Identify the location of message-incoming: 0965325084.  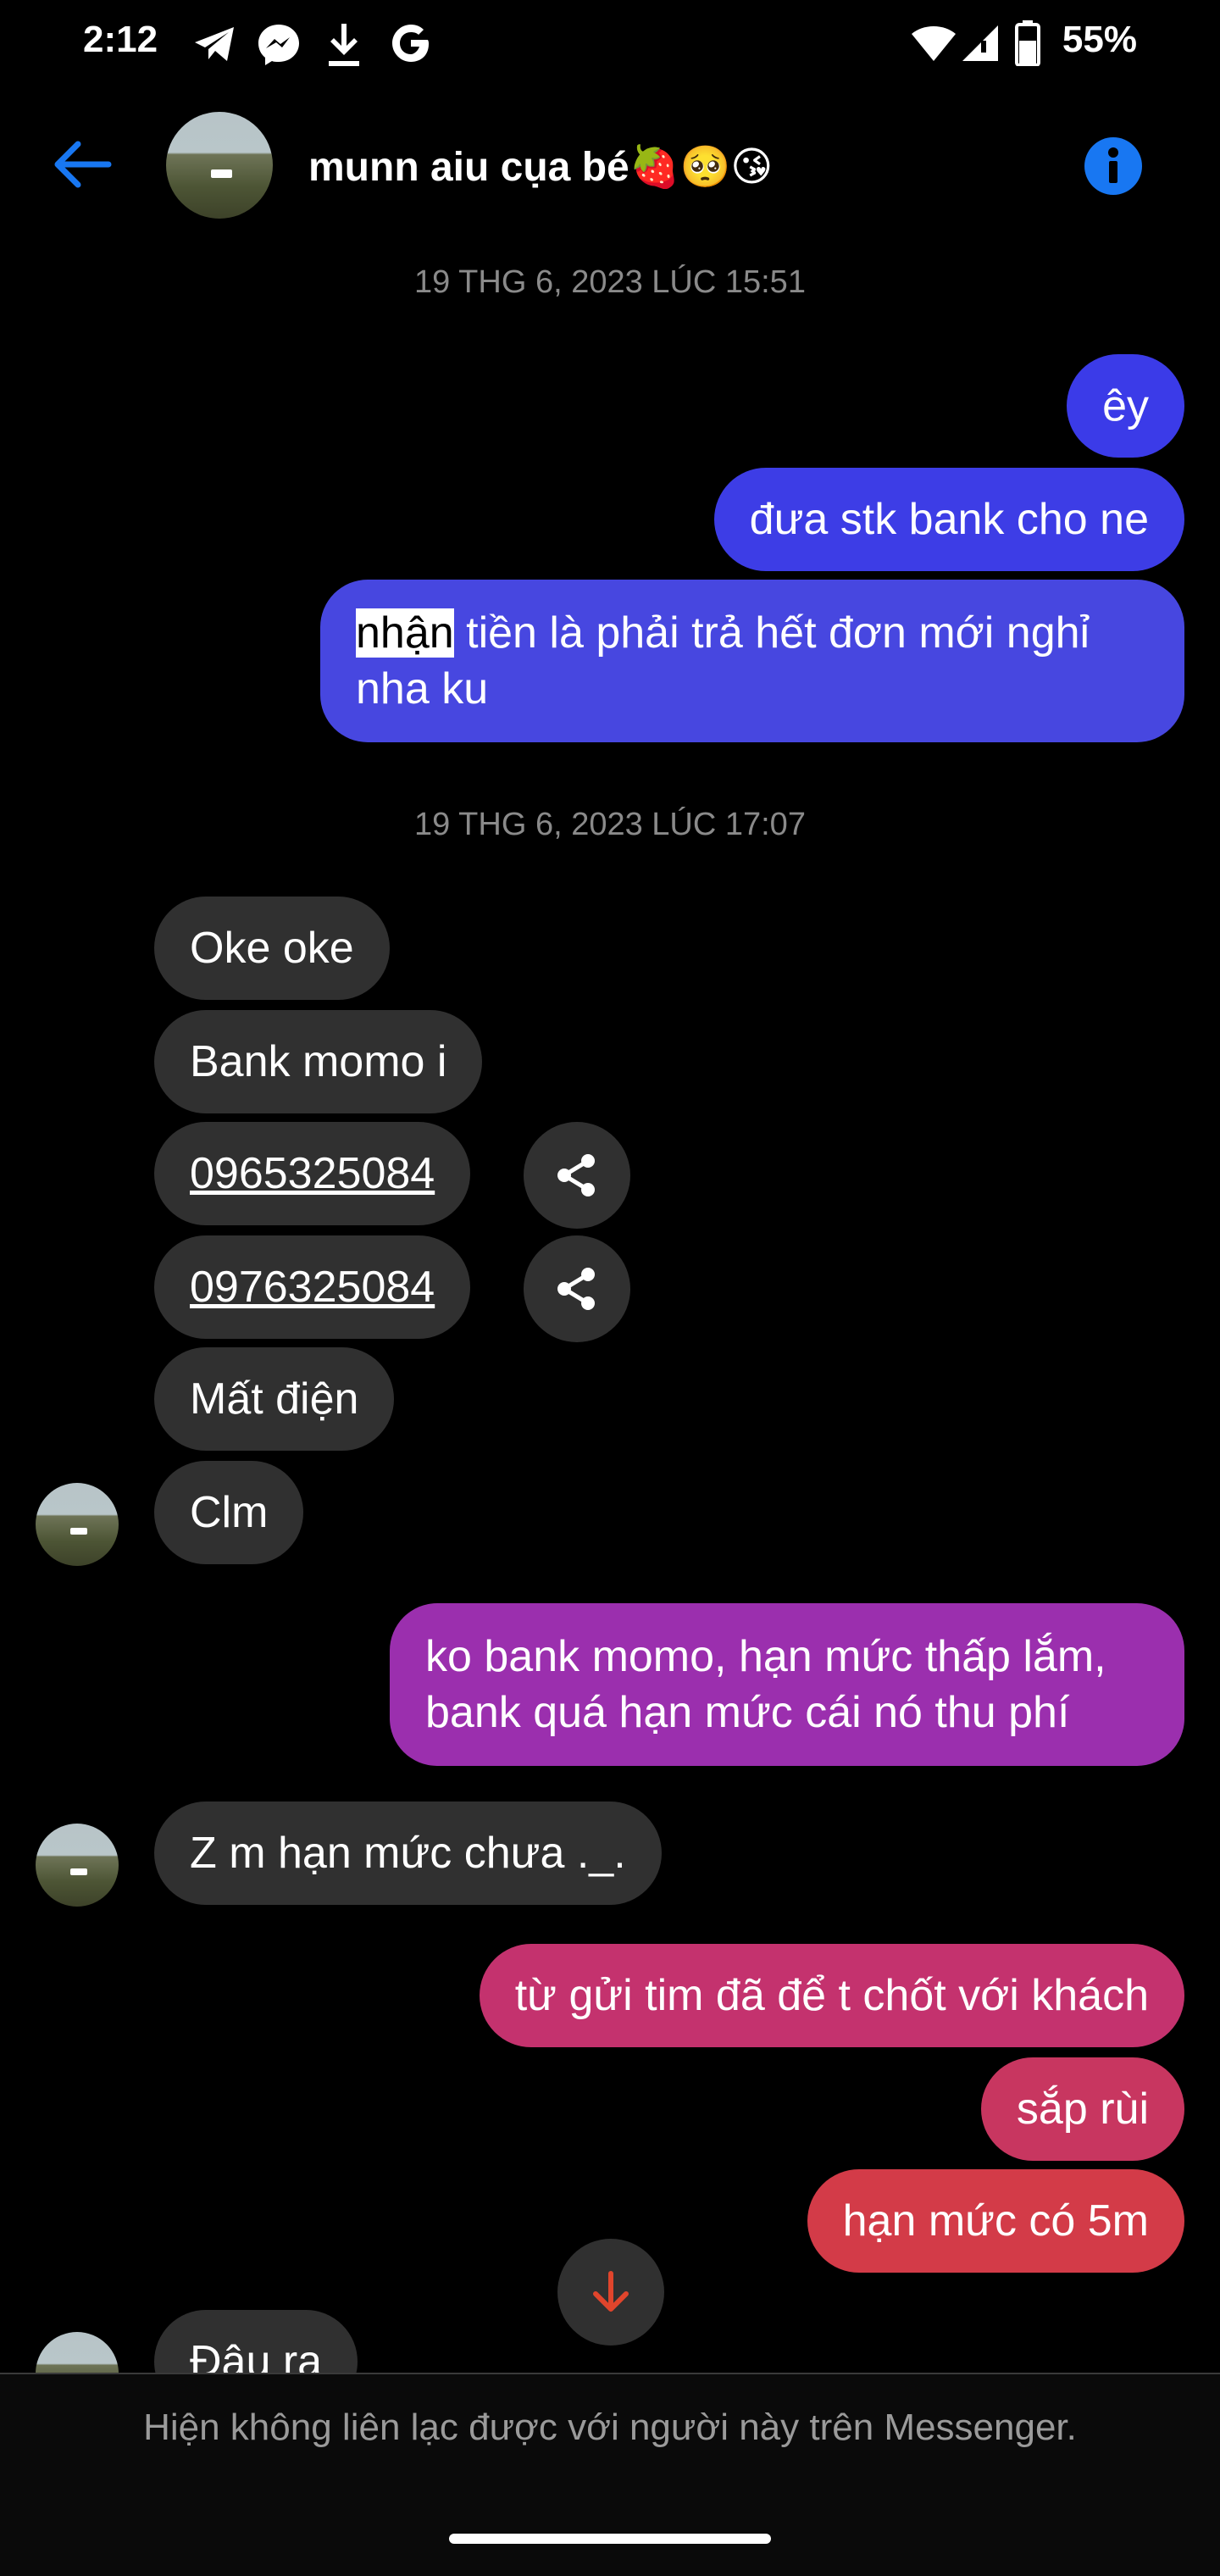
(312, 1173).